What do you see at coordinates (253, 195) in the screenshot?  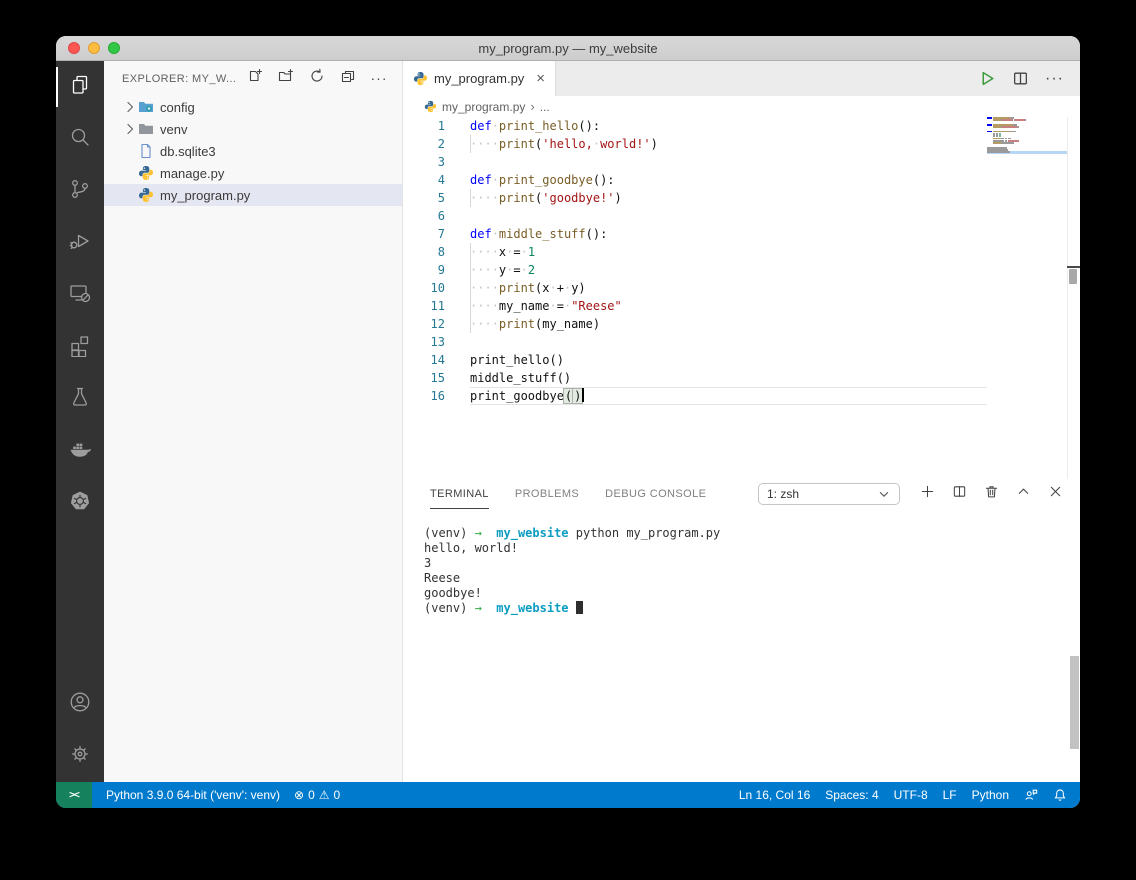 I see `tree-item-my_program.py: my_program.py` at bounding box center [253, 195].